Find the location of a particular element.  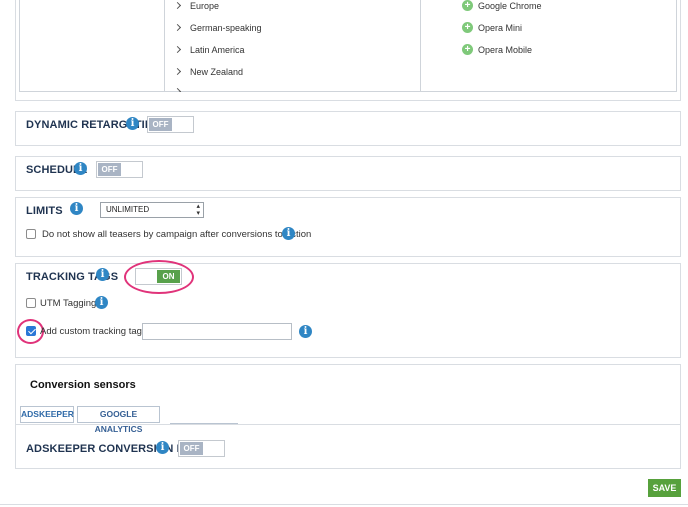

limits-select: UNLIMITED ▴ ▾ is located at coordinates (152, 210).